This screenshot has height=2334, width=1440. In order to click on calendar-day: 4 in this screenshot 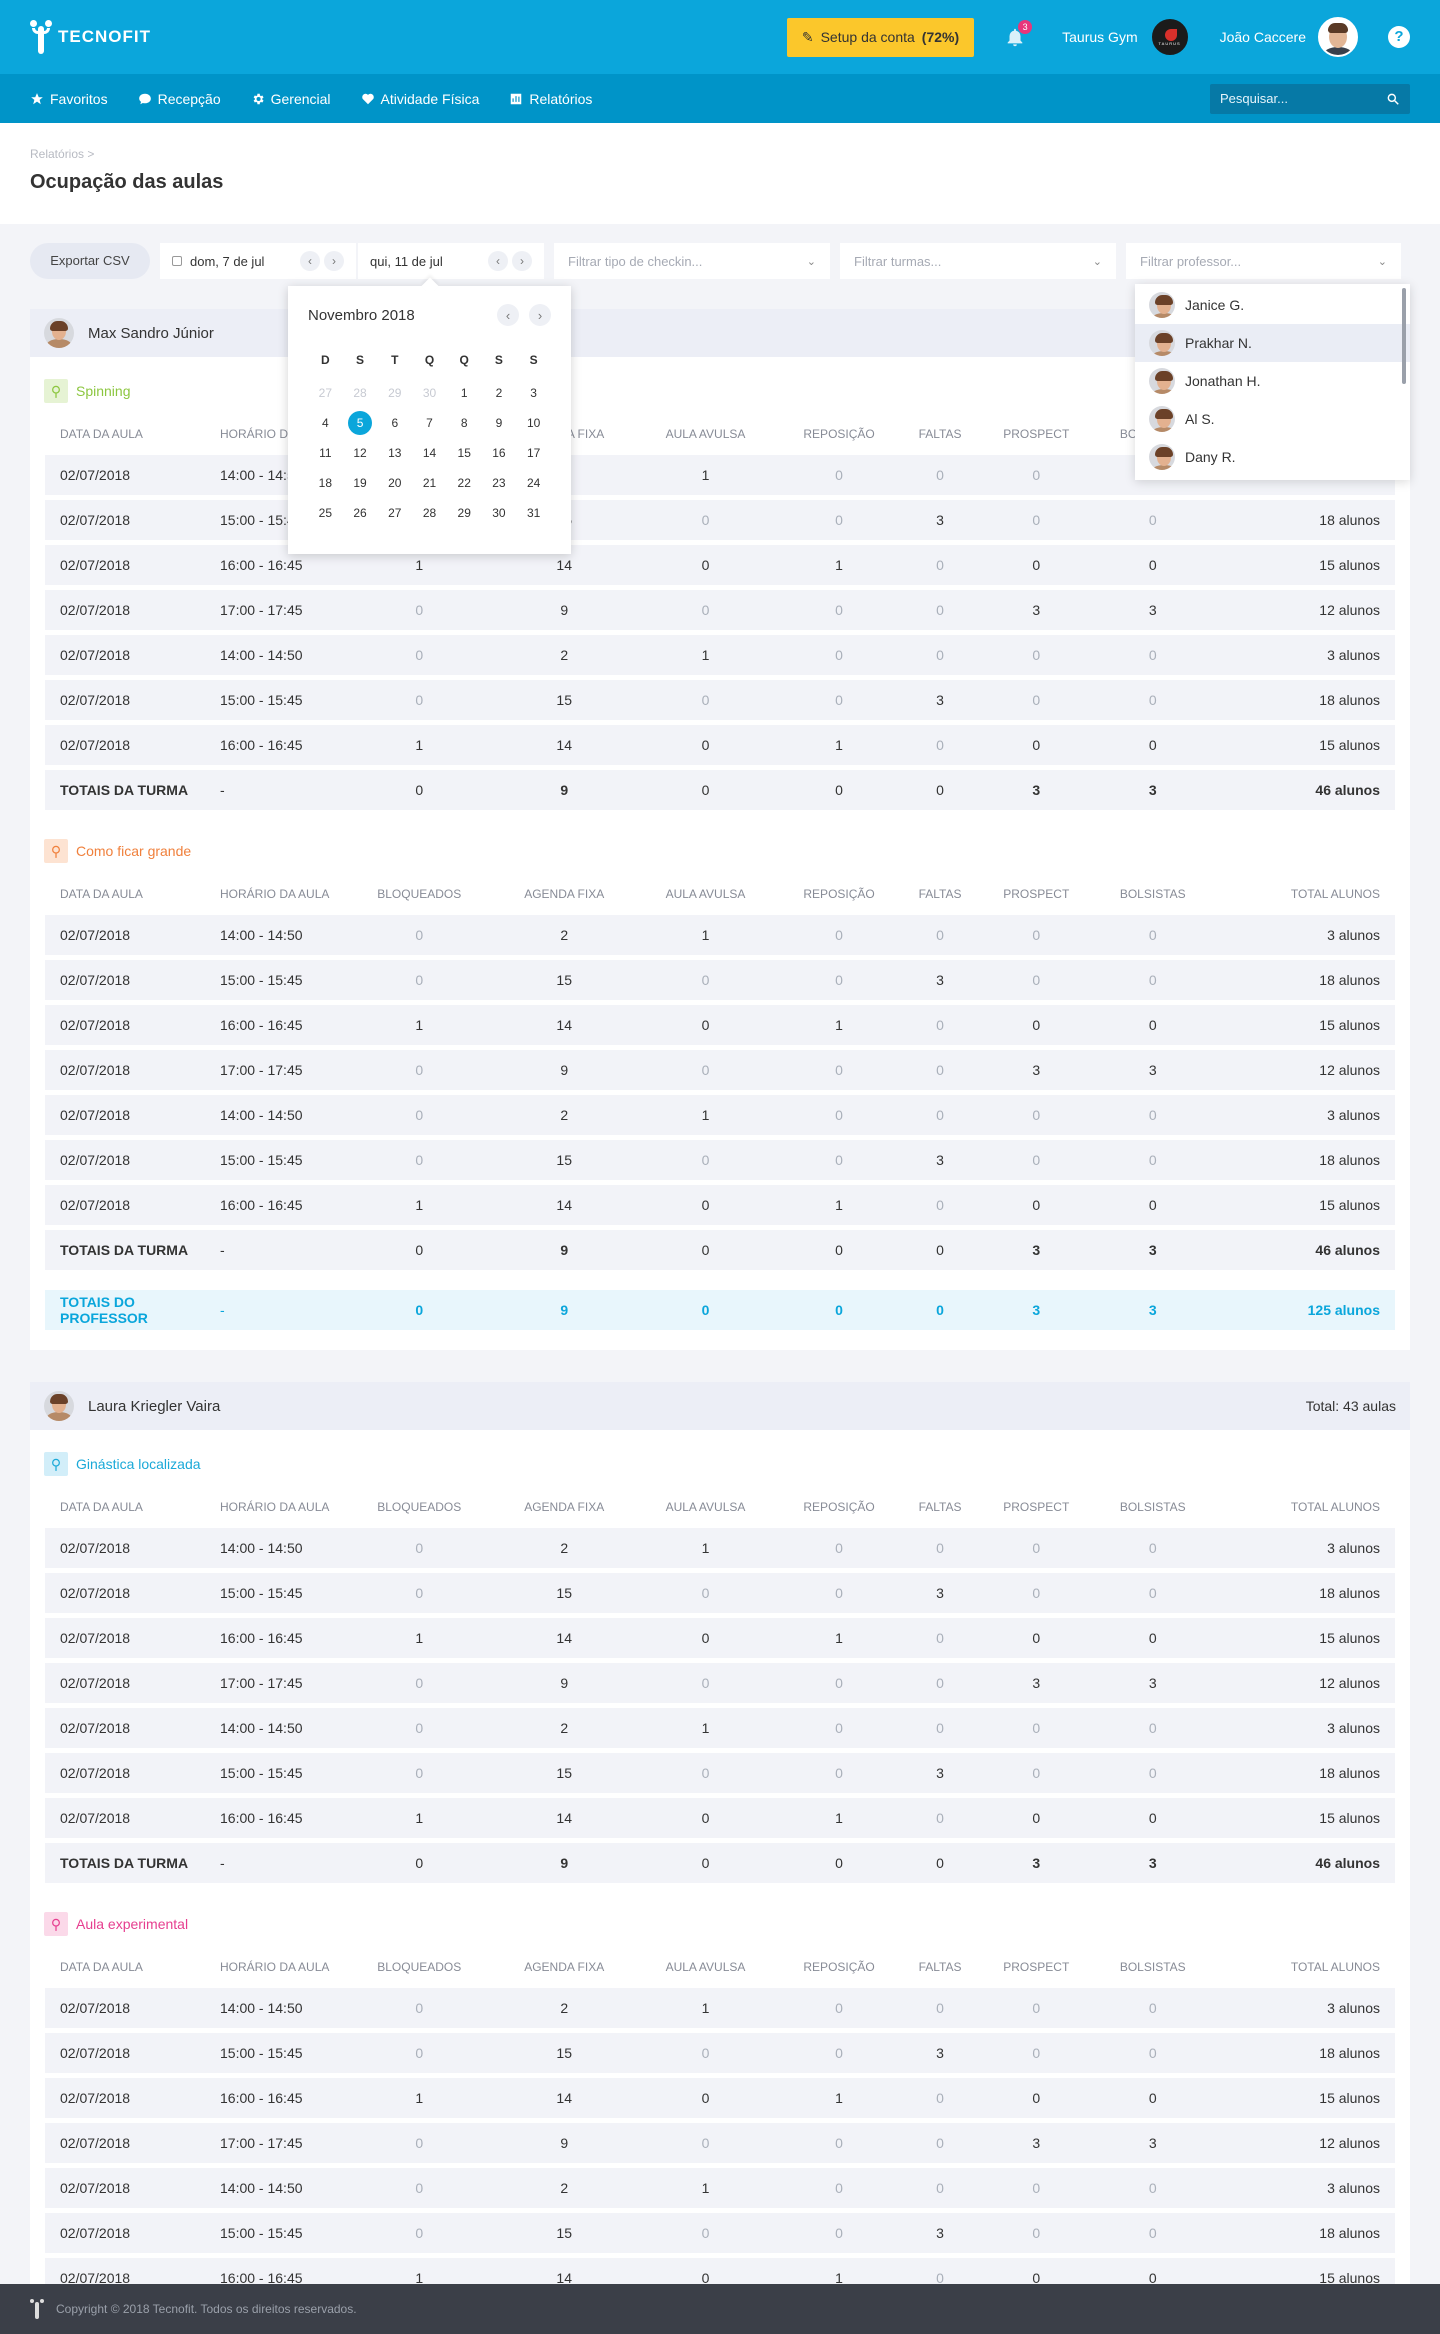, I will do `click(325, 423)`.